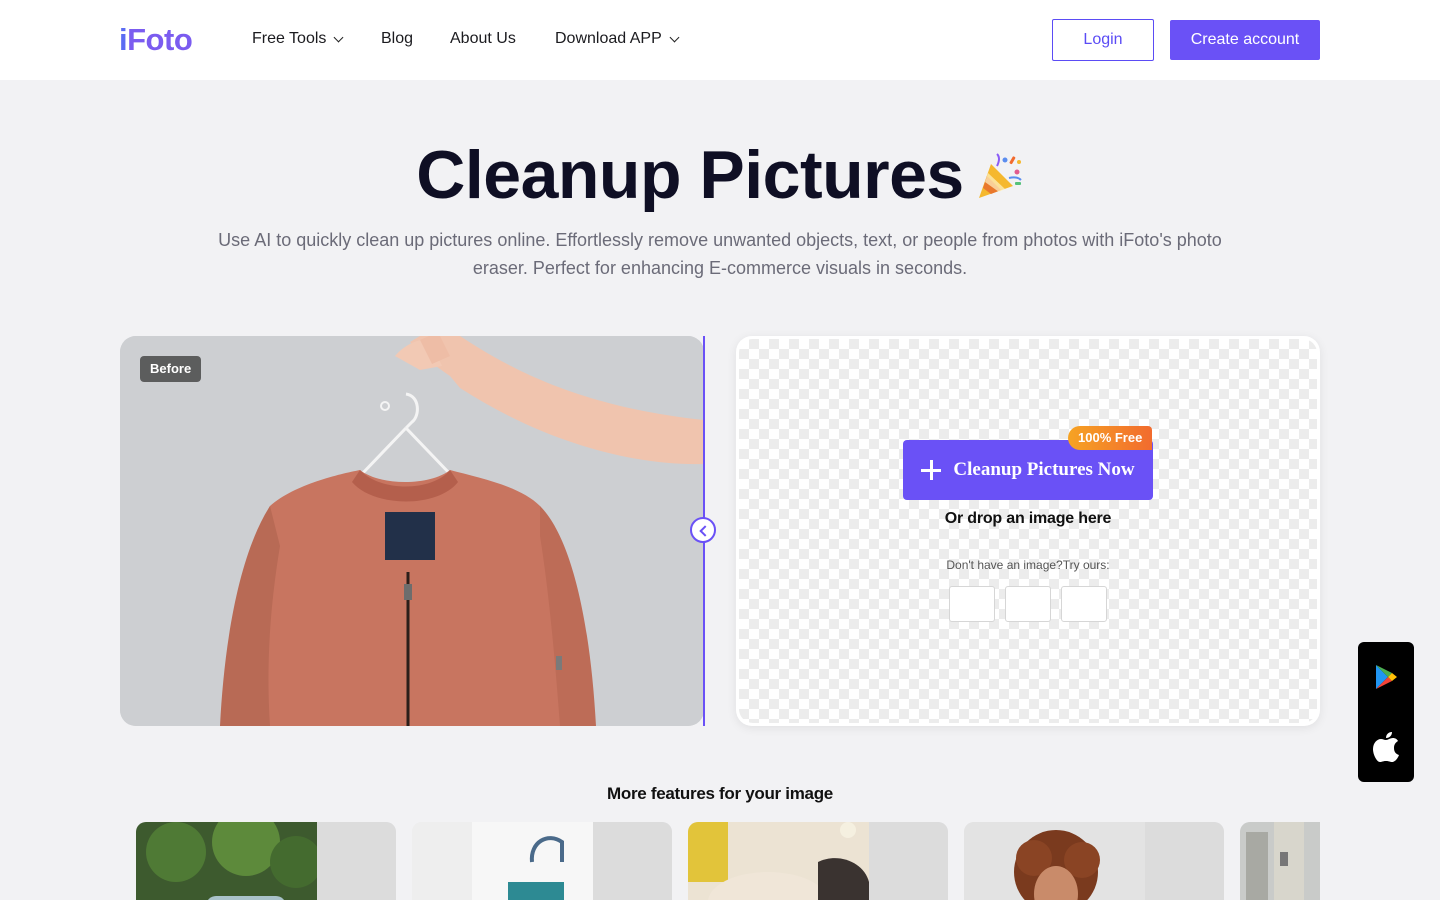  What do you see at coordinates (1245, 40) in the screenshot?
I see `create-account-button: Create account` at bounding box center [1245, 40].